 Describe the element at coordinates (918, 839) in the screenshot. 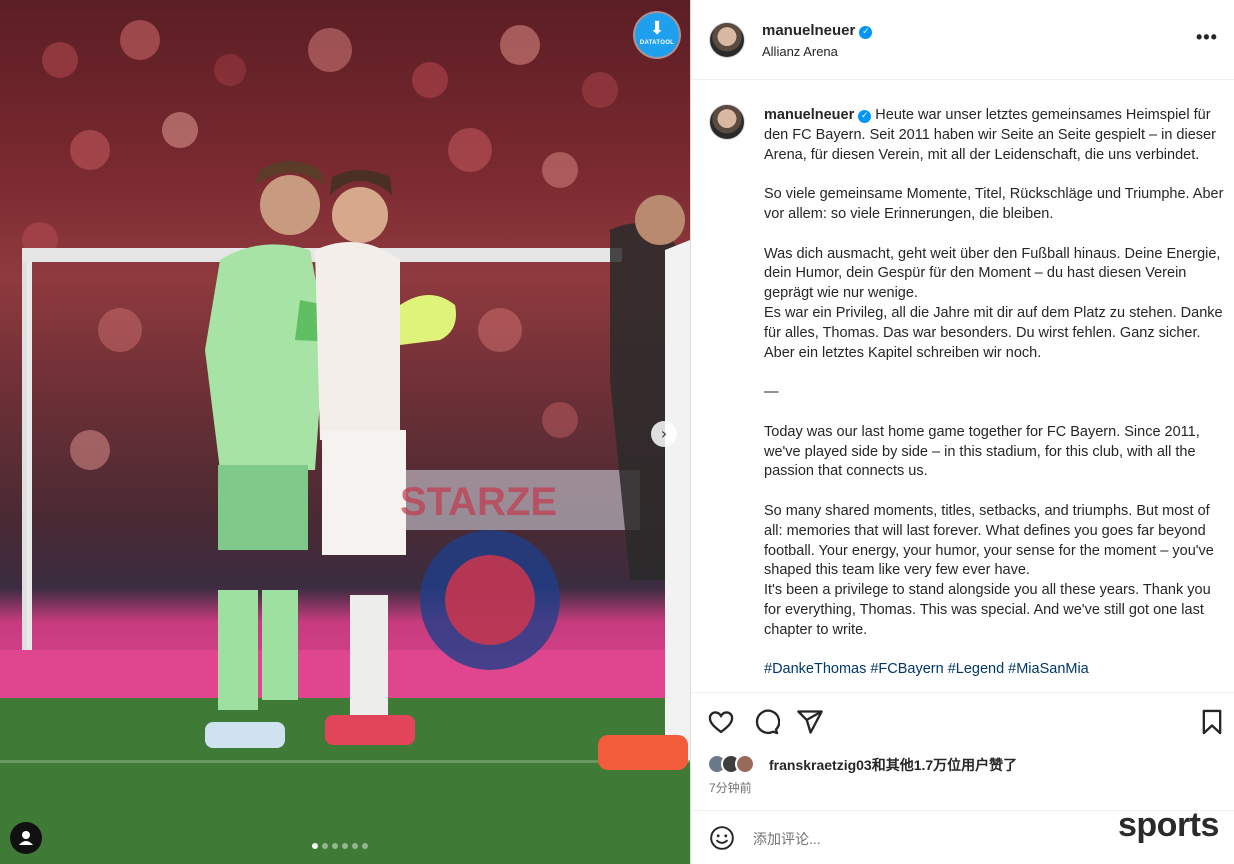

I see `comment-input` at that location.